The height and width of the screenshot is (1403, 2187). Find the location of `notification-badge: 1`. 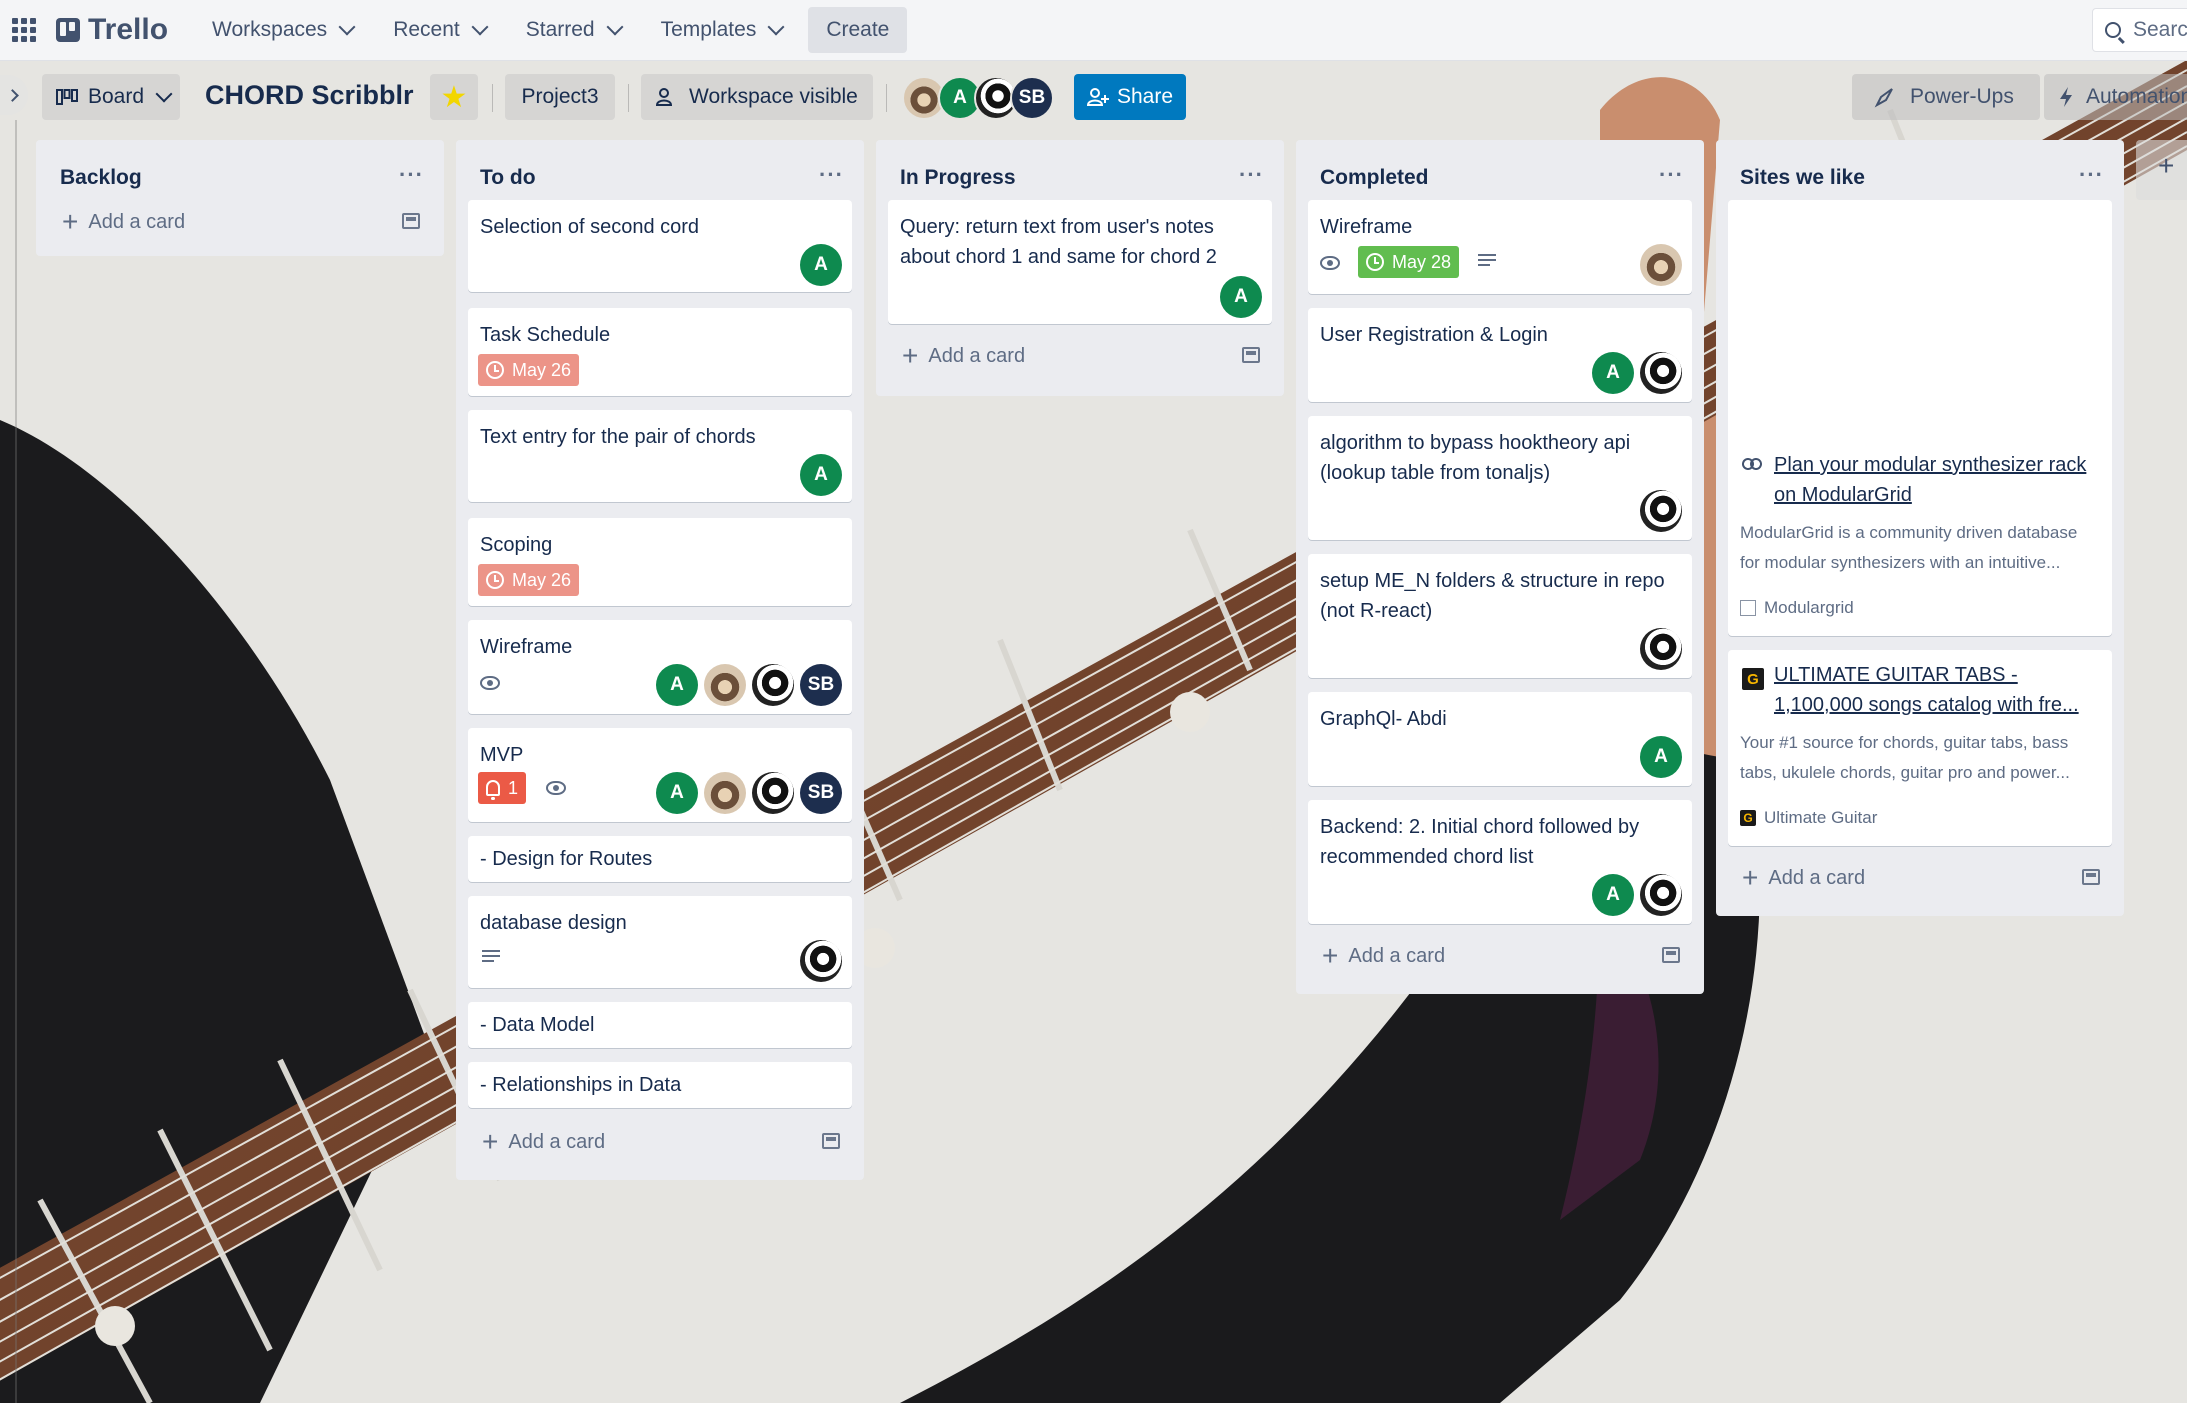

notification-badge: 1 is located at coordinates (502, 788).